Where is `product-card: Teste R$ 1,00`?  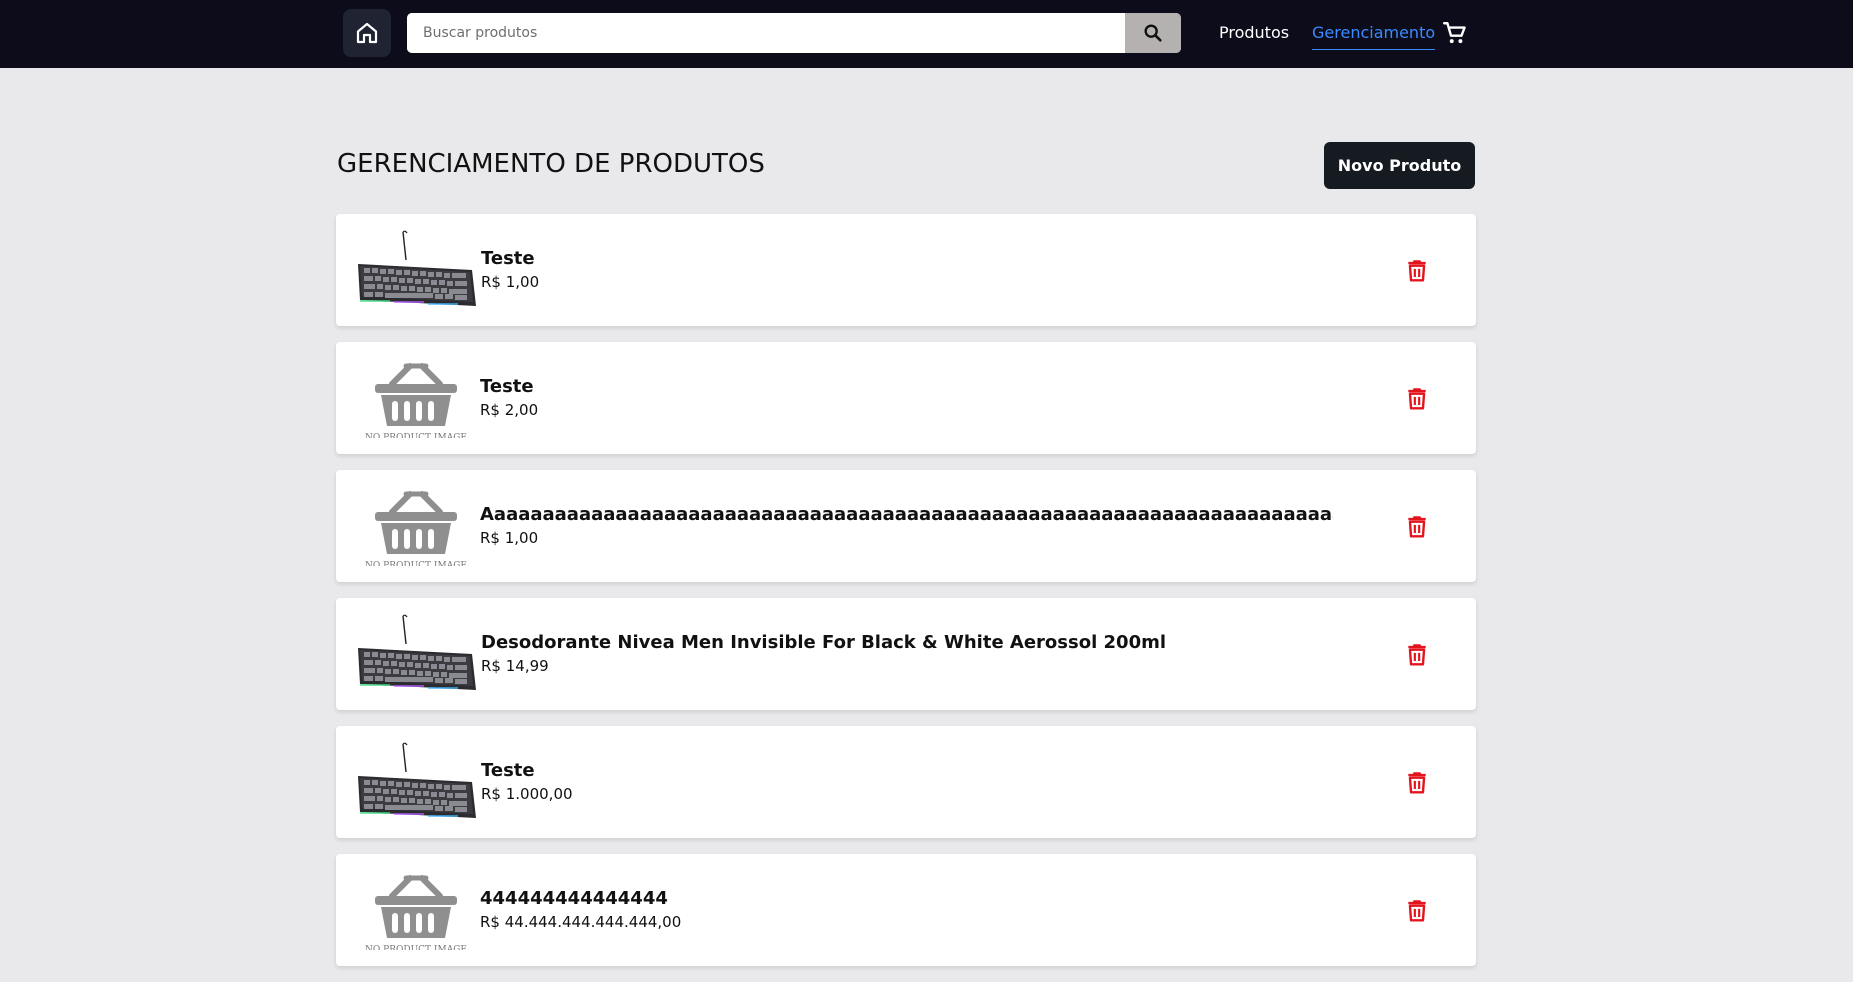 product-card: Teste R$ 1,00 is located at coordinates (906, 270).